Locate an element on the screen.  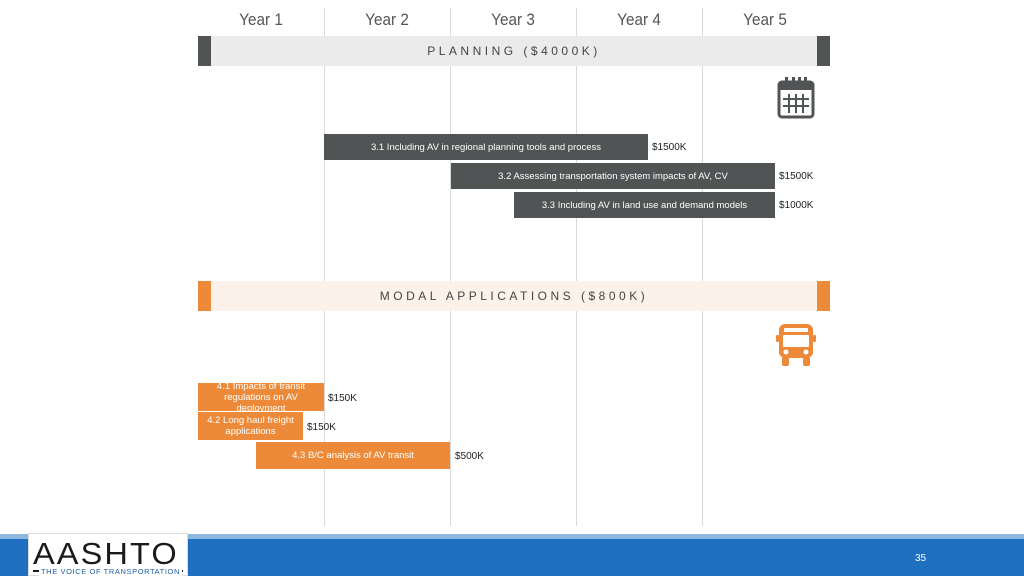
calendar-icon is located at coordinates (796, 98).